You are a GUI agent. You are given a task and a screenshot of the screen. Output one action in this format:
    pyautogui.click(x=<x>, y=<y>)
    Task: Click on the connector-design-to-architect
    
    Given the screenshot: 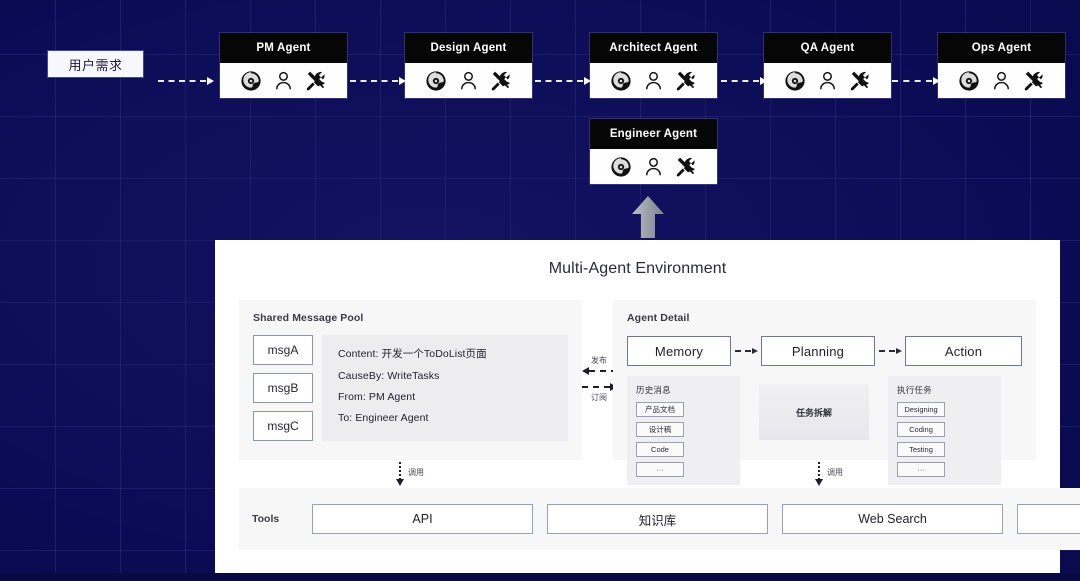 What is the action you would take?
    pyautogui.click(x=563, y=81)
    